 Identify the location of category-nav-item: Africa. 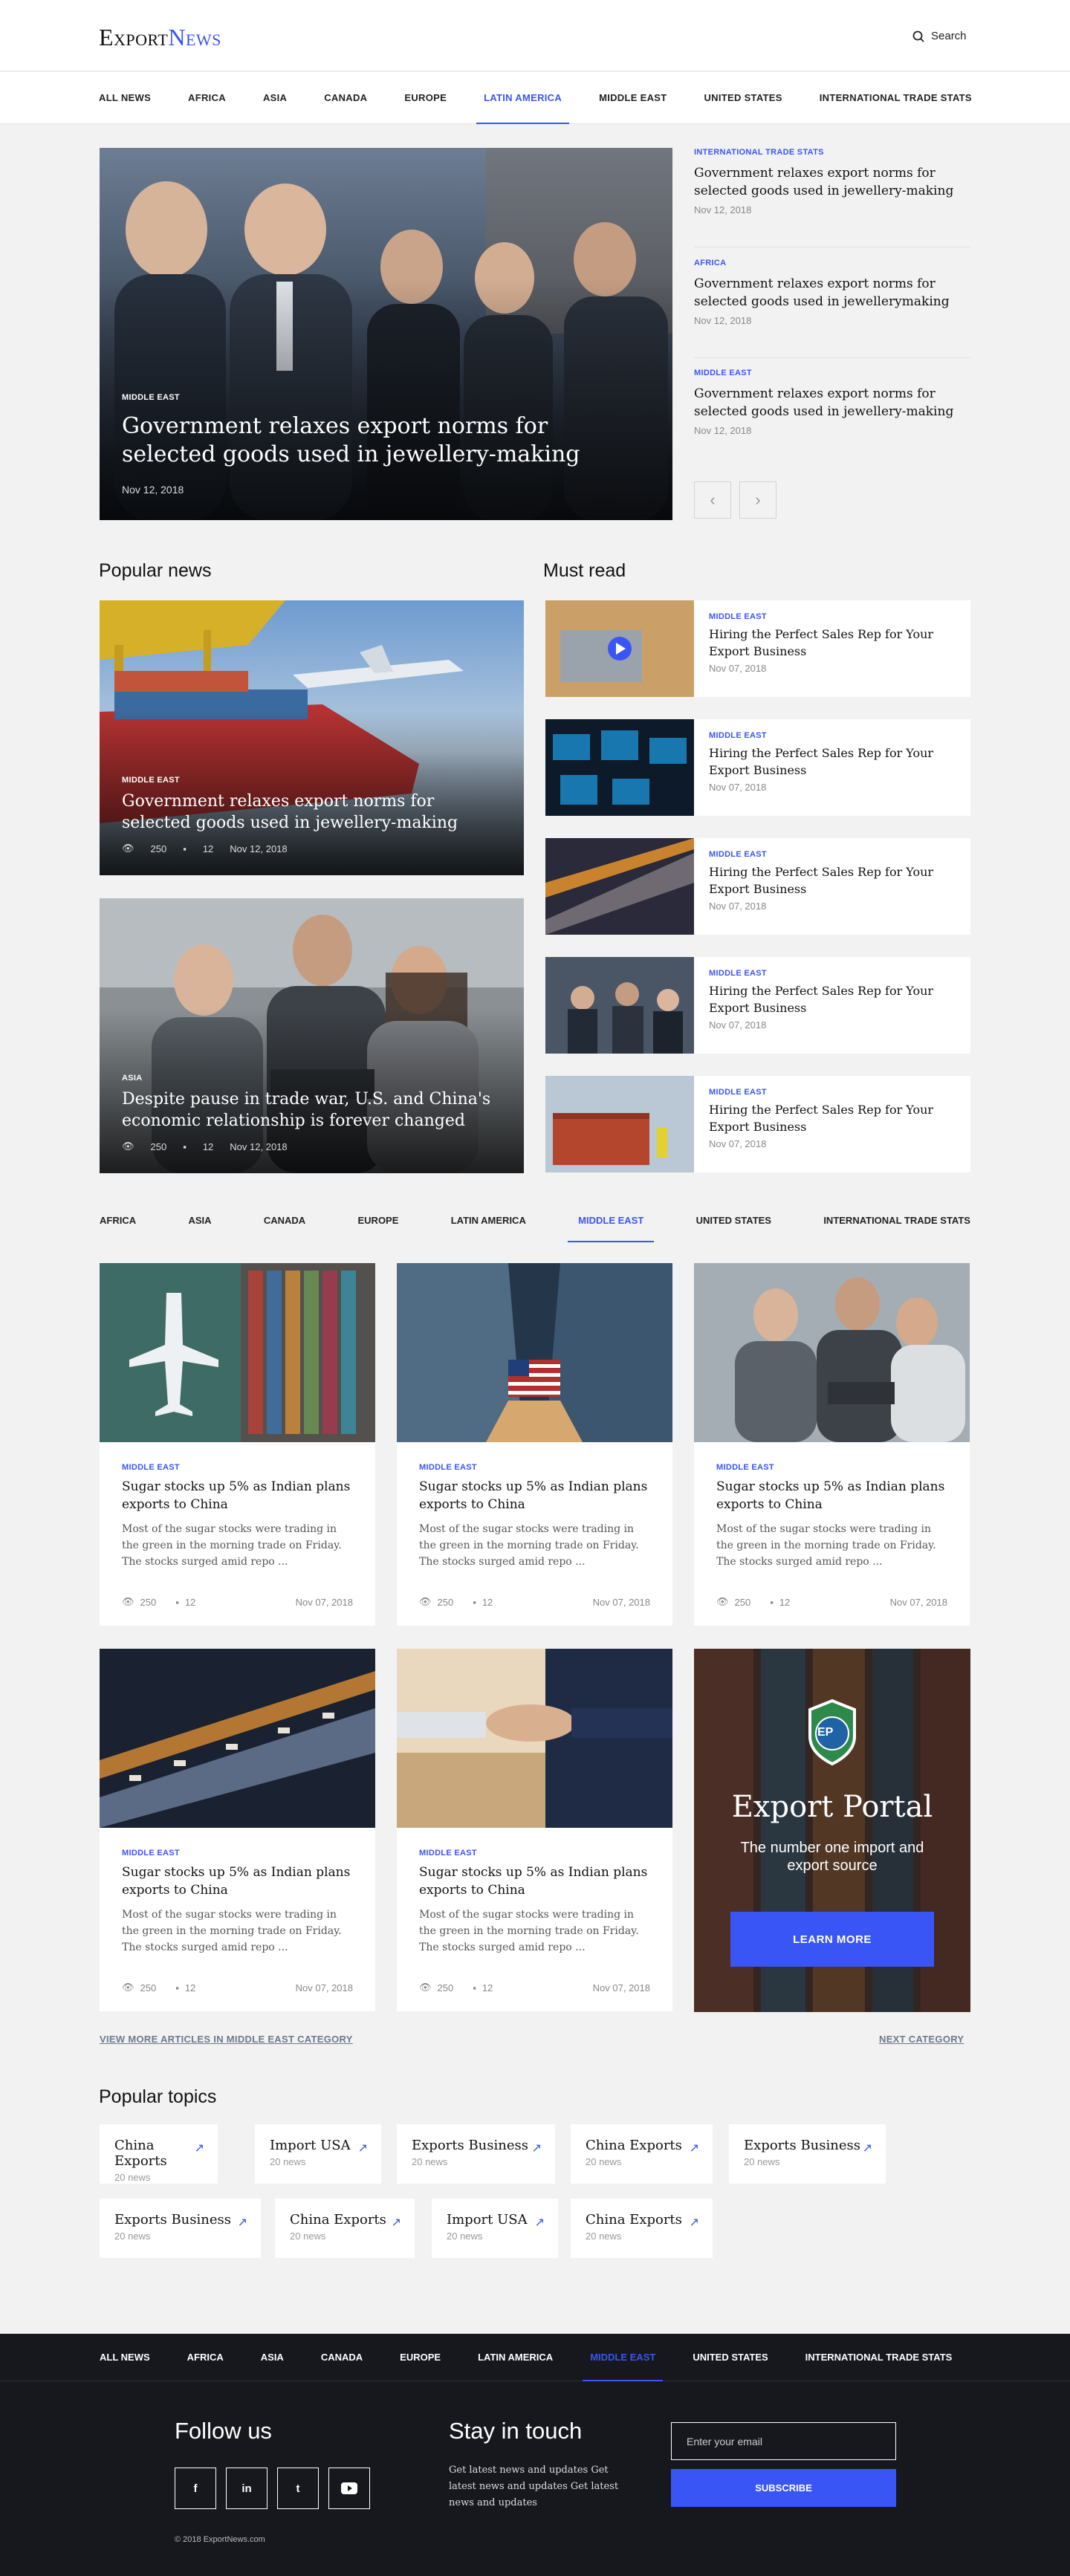
(118, 1220).